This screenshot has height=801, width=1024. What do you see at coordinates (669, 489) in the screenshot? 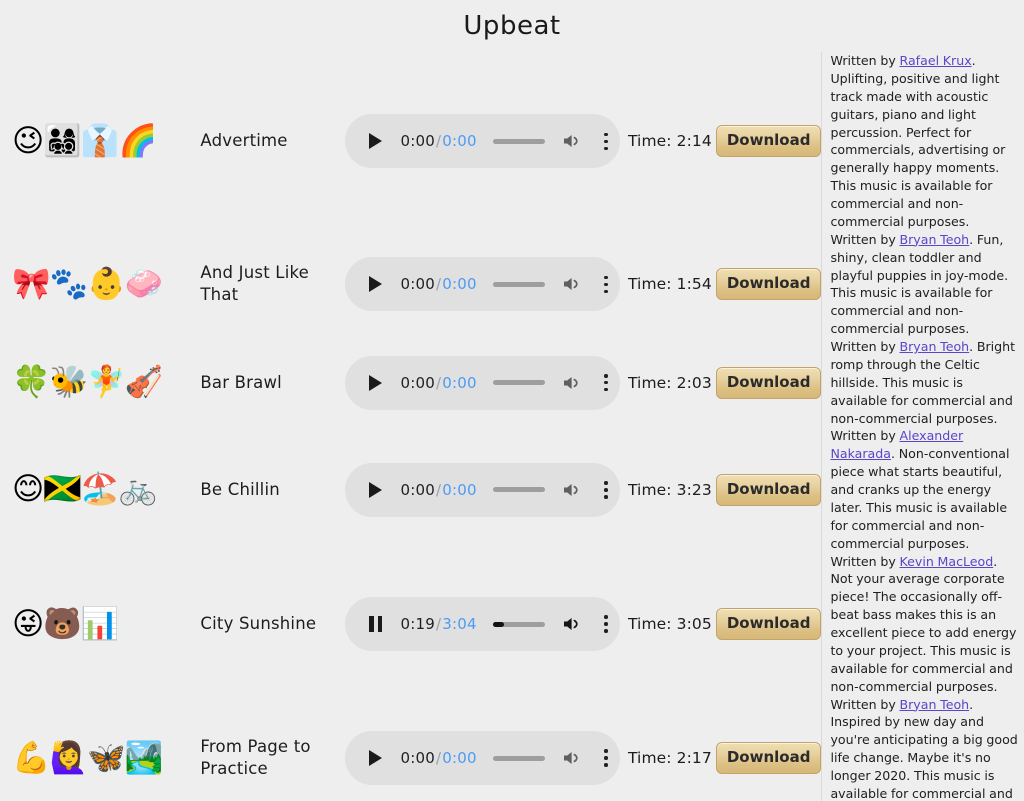
I see `track-duration-label: Time: 3:23` at bounding box center [669, 489].